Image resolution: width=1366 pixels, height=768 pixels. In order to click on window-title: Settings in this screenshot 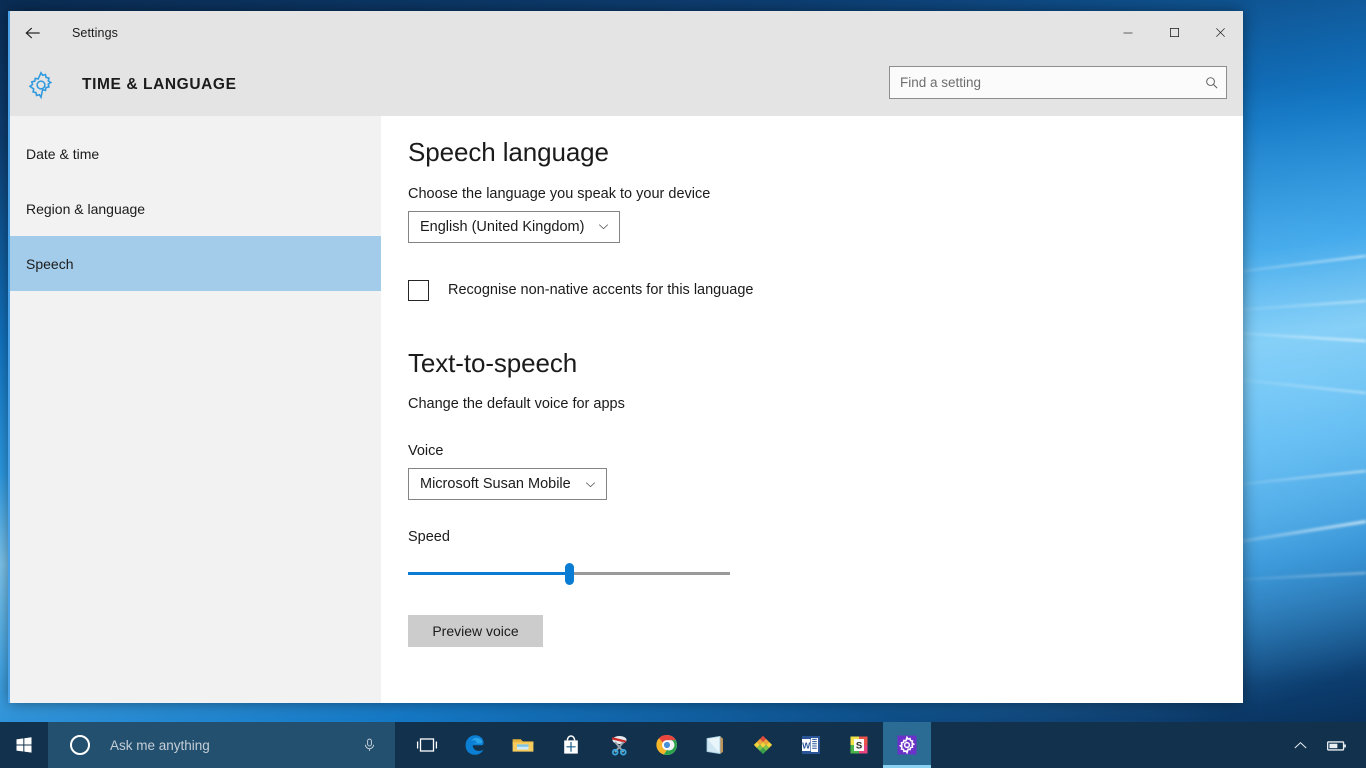, I will do `click(95, 32)`.